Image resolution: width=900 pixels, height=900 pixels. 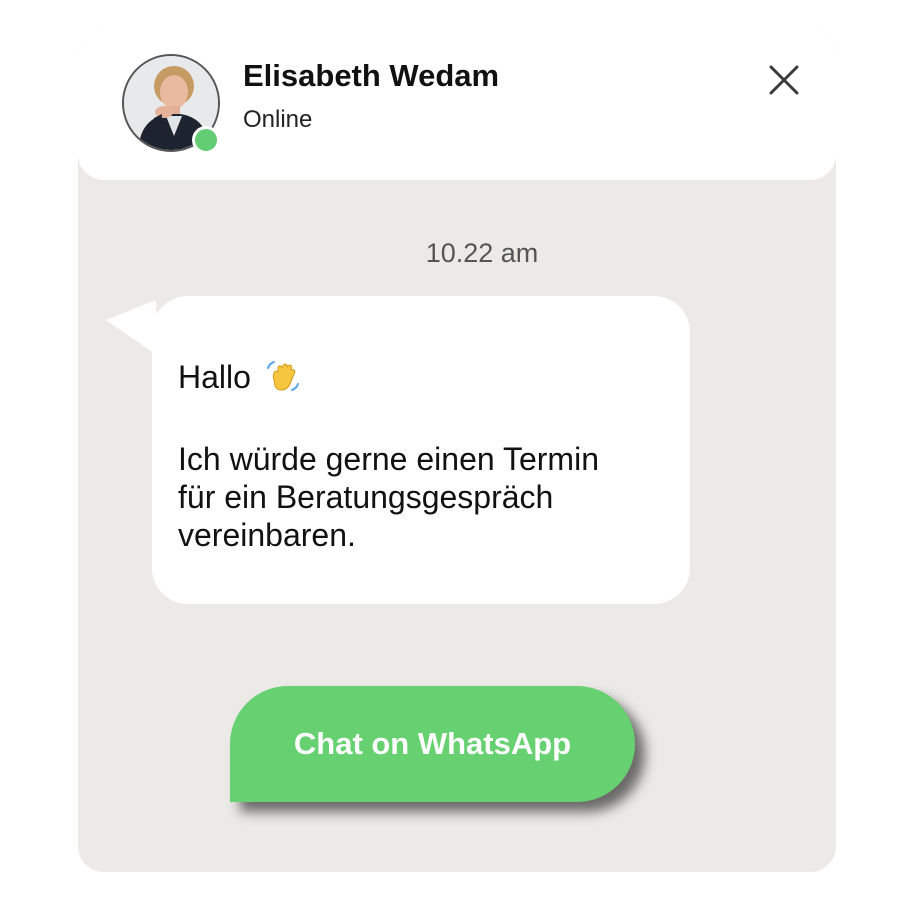 What do you see at coordinates (432, 744) in the screenshot?
I see `chat-on-whatsapp-button: Chat on WhatsApp` at bounding box center [432, 744].